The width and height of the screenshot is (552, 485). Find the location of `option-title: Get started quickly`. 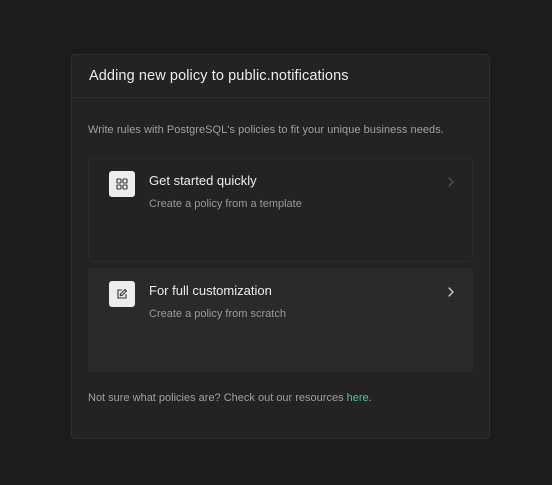

option-title: Get started quickly is located at coordinates (203, 180).